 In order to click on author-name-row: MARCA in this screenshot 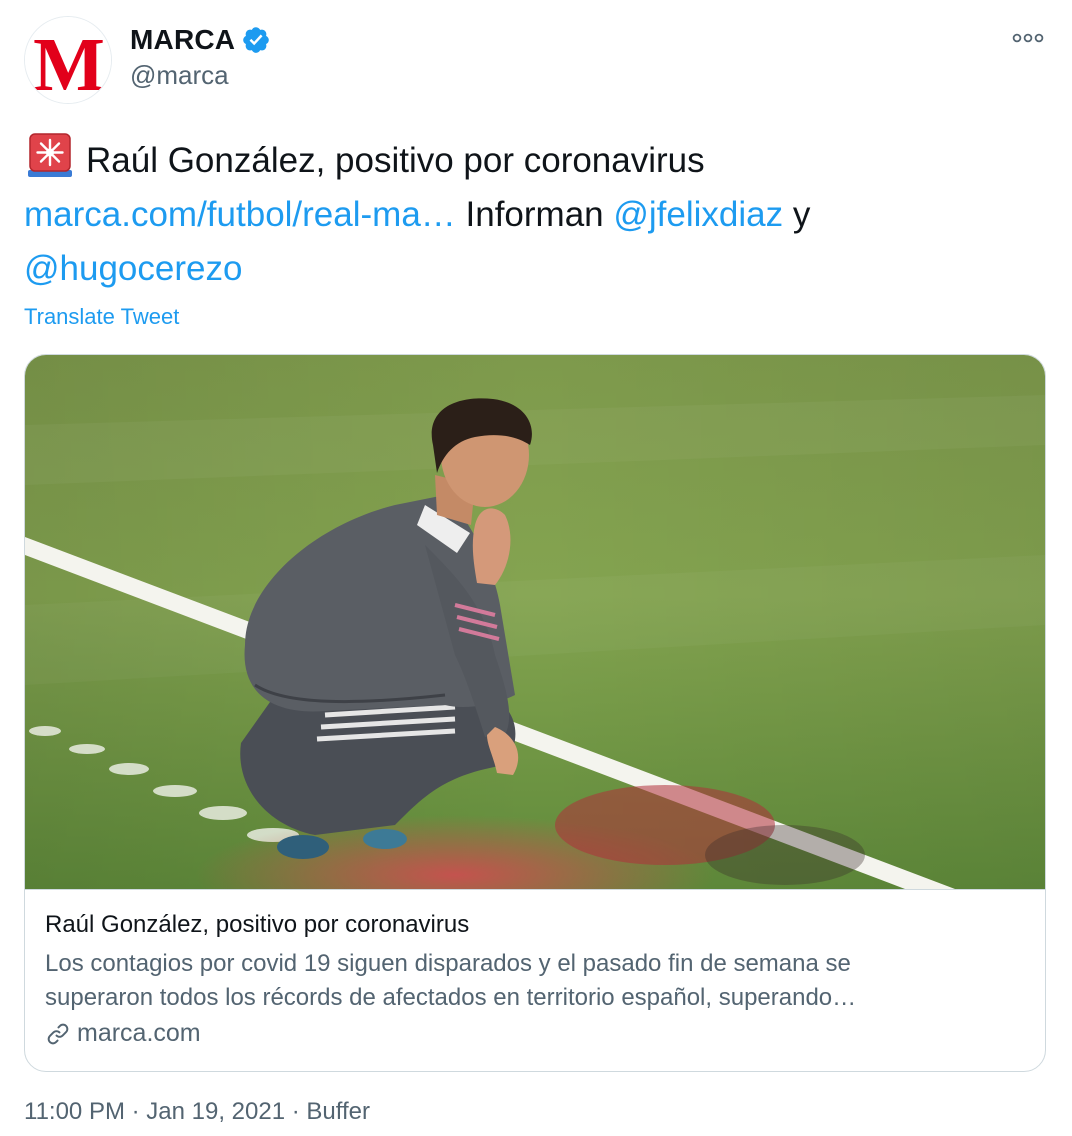, I will do `click(200, 40)`.